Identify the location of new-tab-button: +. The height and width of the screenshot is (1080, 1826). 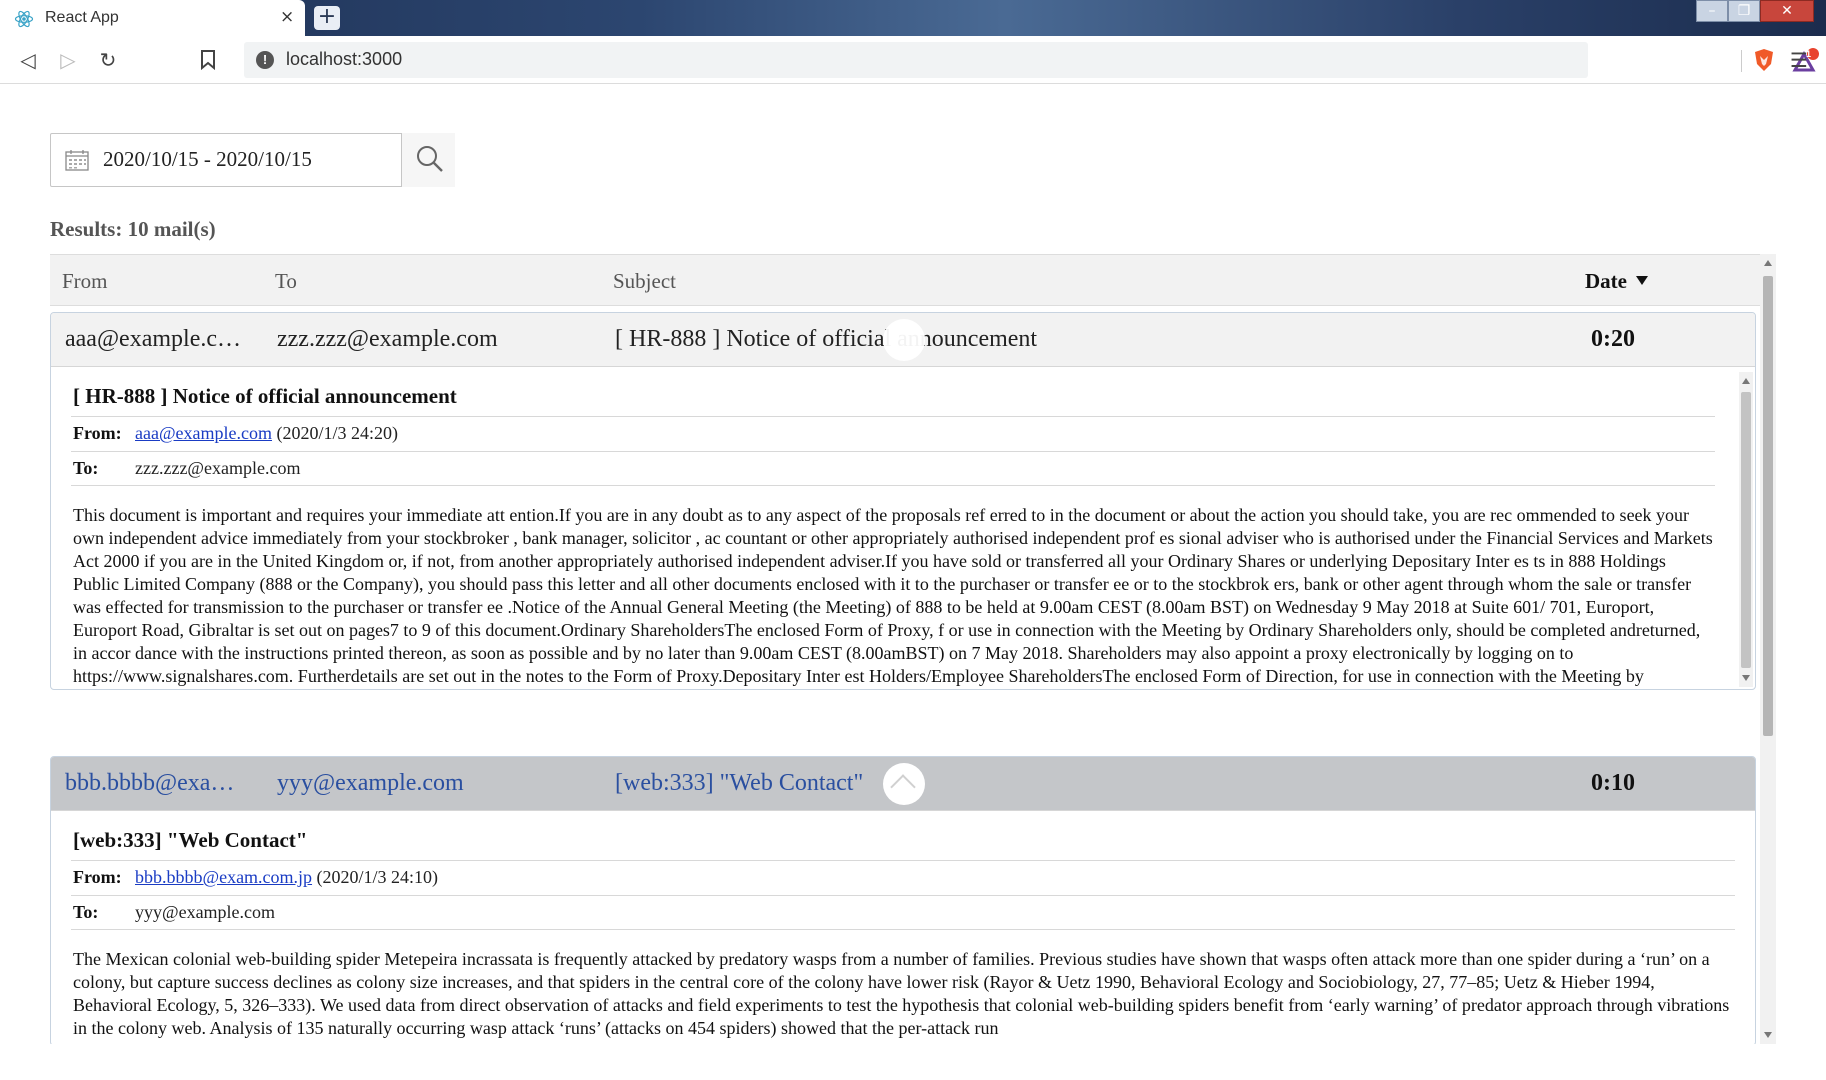
(327, 18).